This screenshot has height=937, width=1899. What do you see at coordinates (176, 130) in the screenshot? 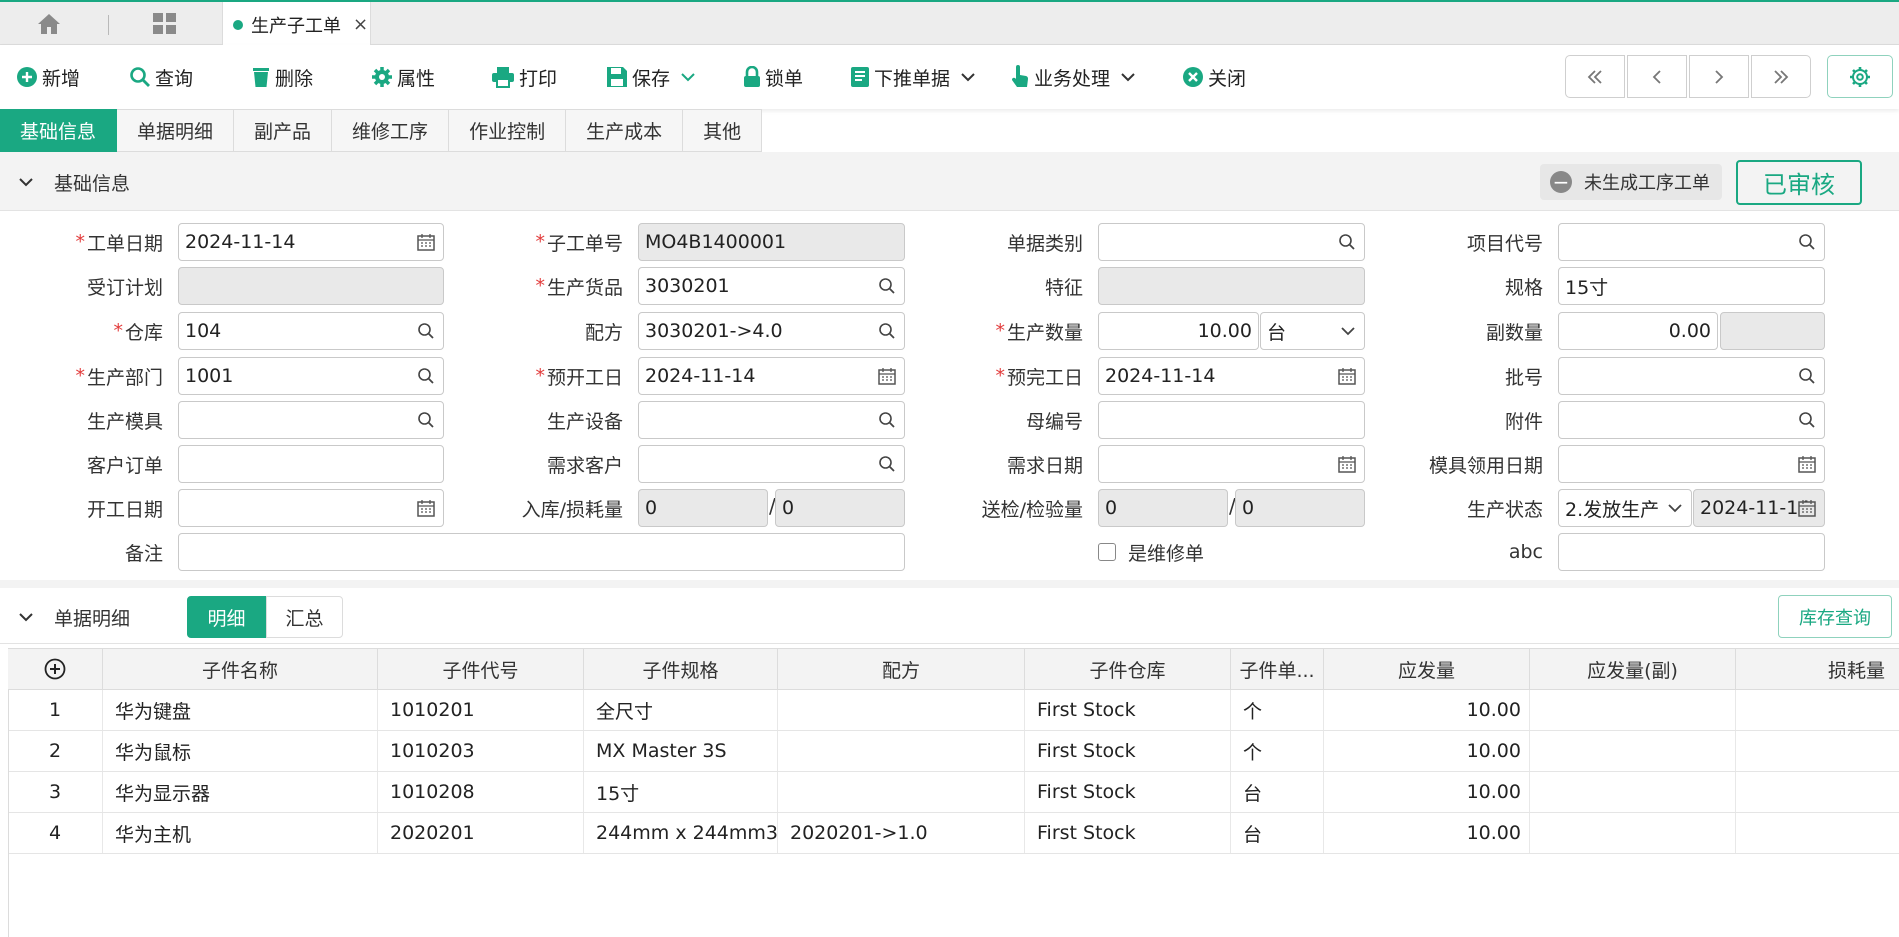
I see `tab-document-details: 单据明细` at bounding box center [176, 130].